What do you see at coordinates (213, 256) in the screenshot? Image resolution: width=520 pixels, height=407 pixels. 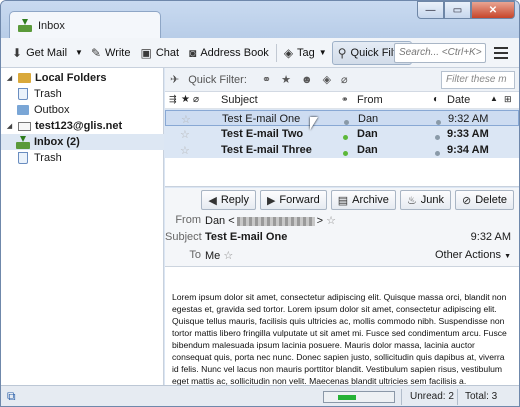 I see `to-name: Me` at bounding box center [213, 256].